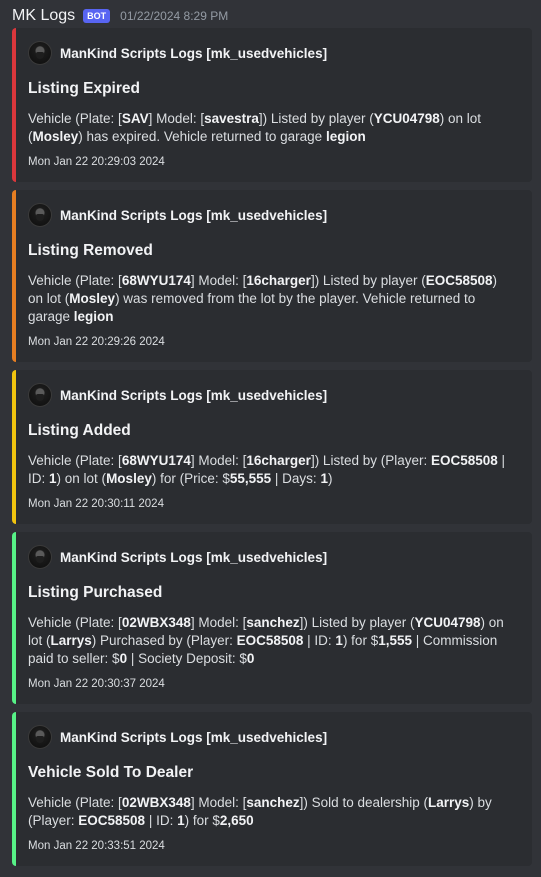 The width and height of the screenshot is (541, 877). I want to click on embed-title: Vehicle Sold To Dealer, so click(111, 772).